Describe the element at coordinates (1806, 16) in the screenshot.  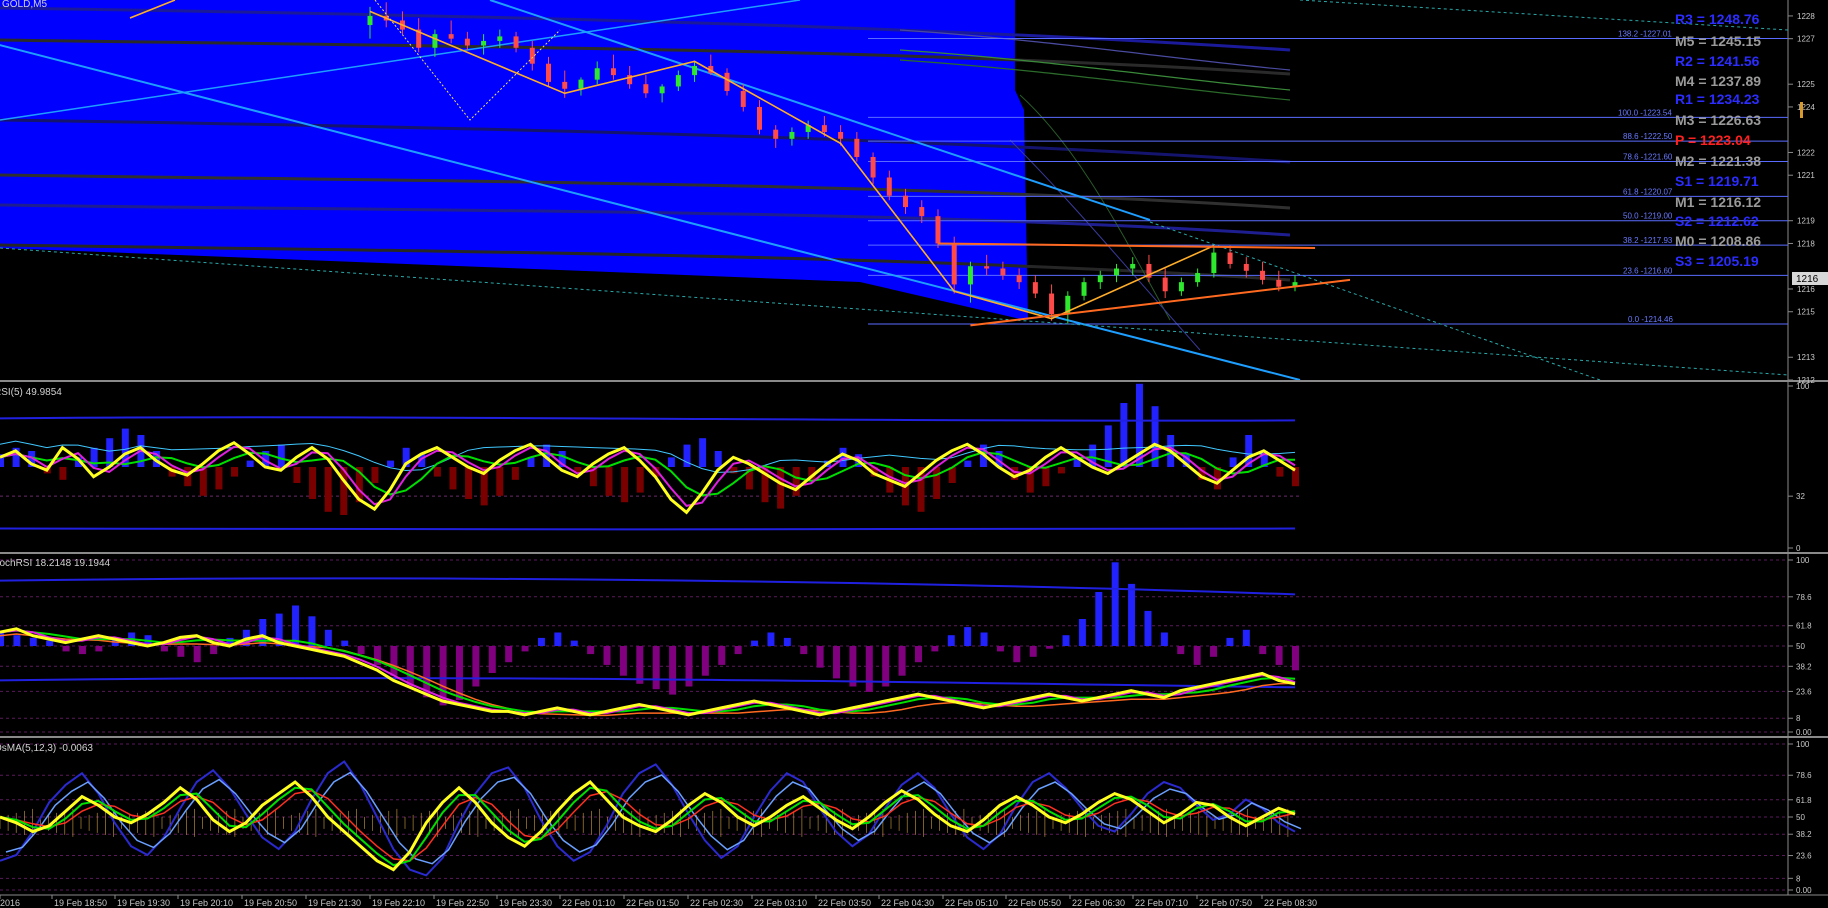
I see `price-tick-label: 1228` at that location.